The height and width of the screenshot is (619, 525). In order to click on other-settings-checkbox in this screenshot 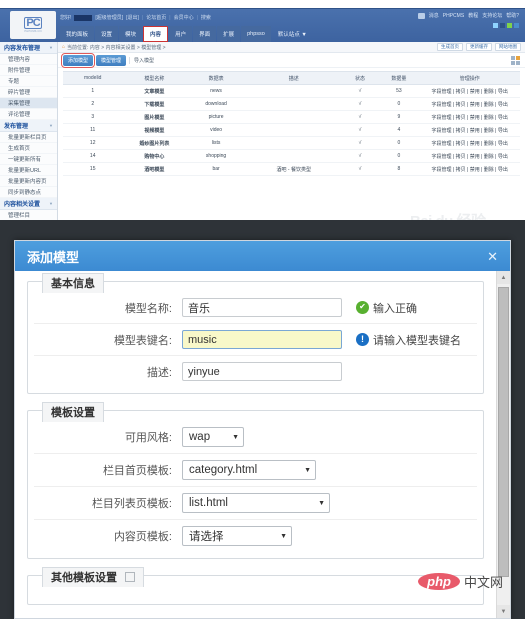, I will do `click(130, 577)`.